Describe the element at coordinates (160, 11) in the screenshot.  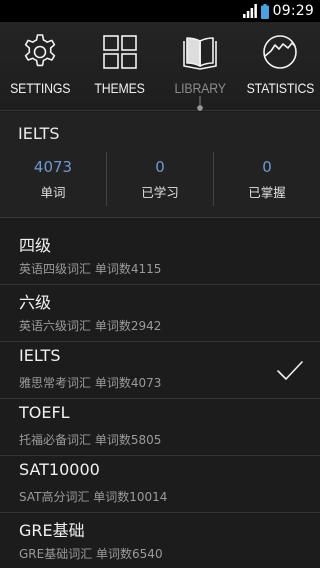
I see `status-bar: 09:29` at that location.